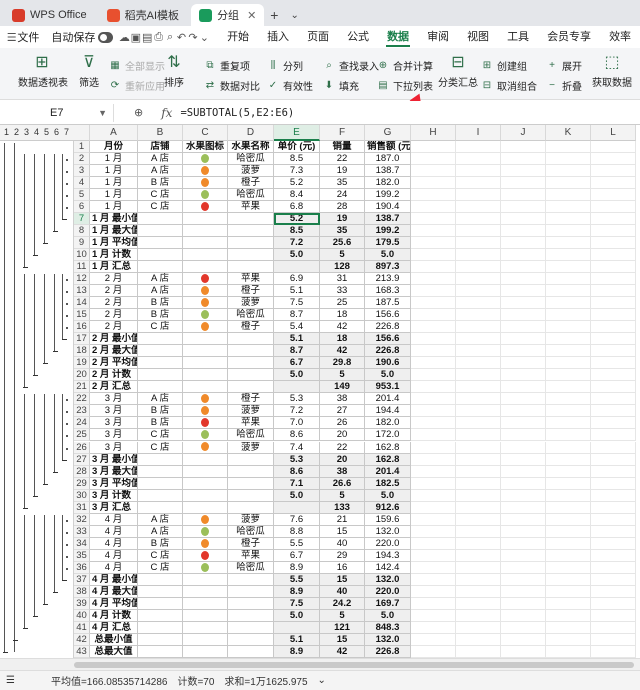 The width and height of the screenshot is (640, 690). I want to click on tab-wps-office: WPS Office, so click(49, 15).